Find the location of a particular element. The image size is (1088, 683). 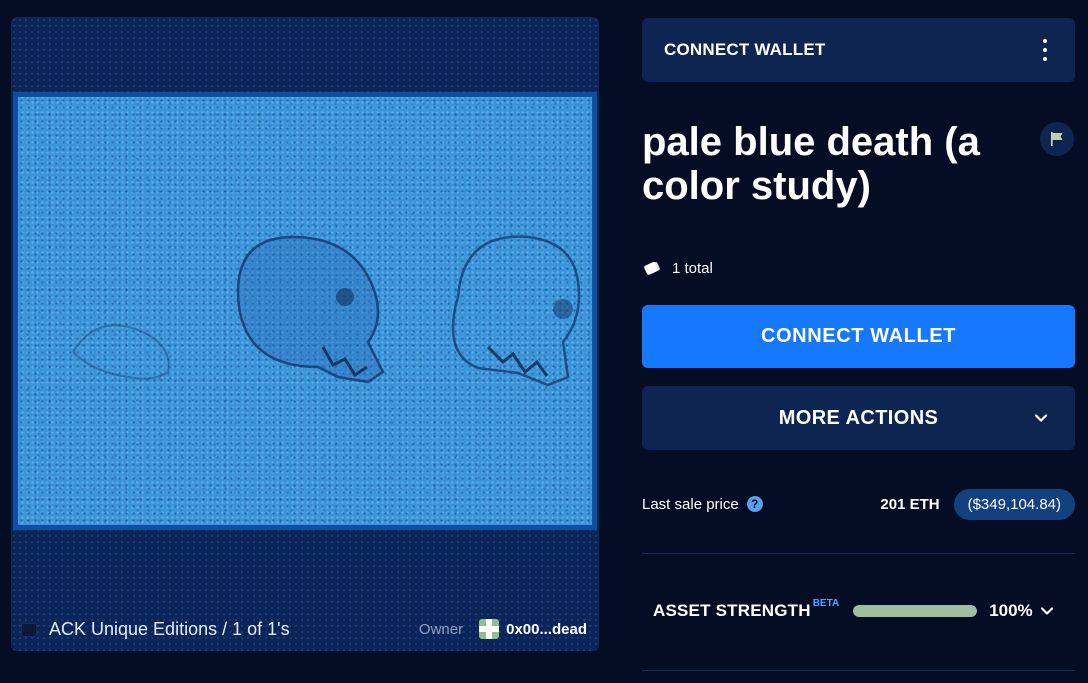

asset-strength-label: ASSET STRENGTH is located at coordinates (732, 610).